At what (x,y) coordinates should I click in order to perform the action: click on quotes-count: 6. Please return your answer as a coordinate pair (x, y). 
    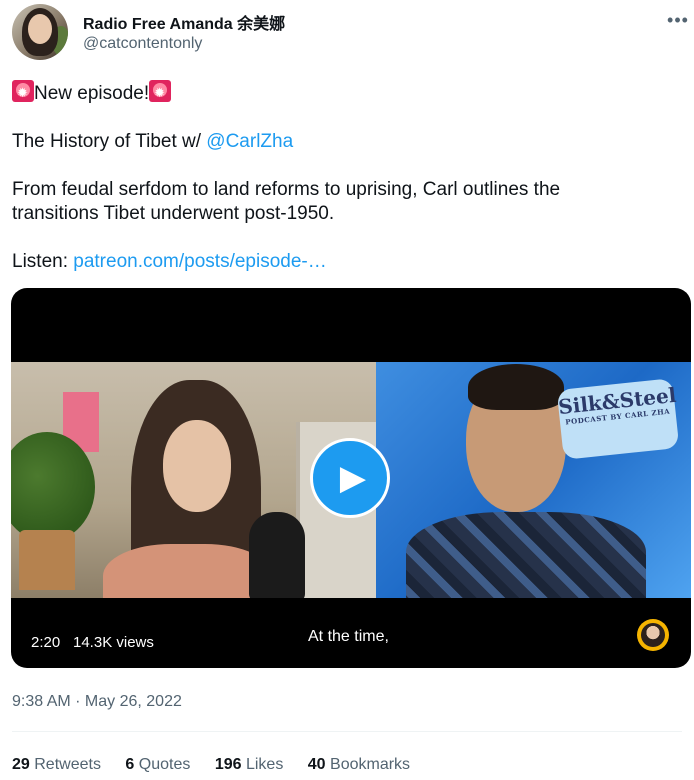
    Looking at the image, I should click on (130, 764).